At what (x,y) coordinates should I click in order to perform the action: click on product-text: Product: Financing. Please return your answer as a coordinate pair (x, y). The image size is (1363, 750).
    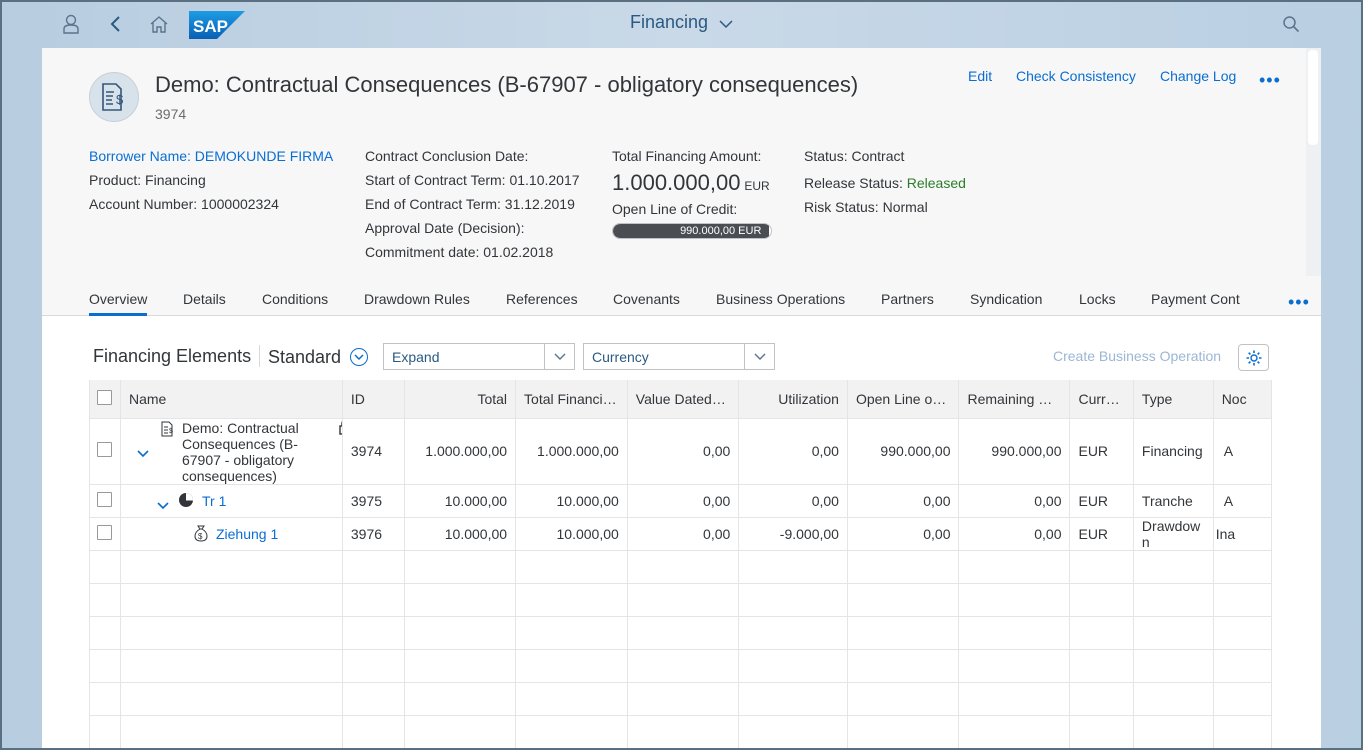
    Looking at the image, I should click on (147, 180).